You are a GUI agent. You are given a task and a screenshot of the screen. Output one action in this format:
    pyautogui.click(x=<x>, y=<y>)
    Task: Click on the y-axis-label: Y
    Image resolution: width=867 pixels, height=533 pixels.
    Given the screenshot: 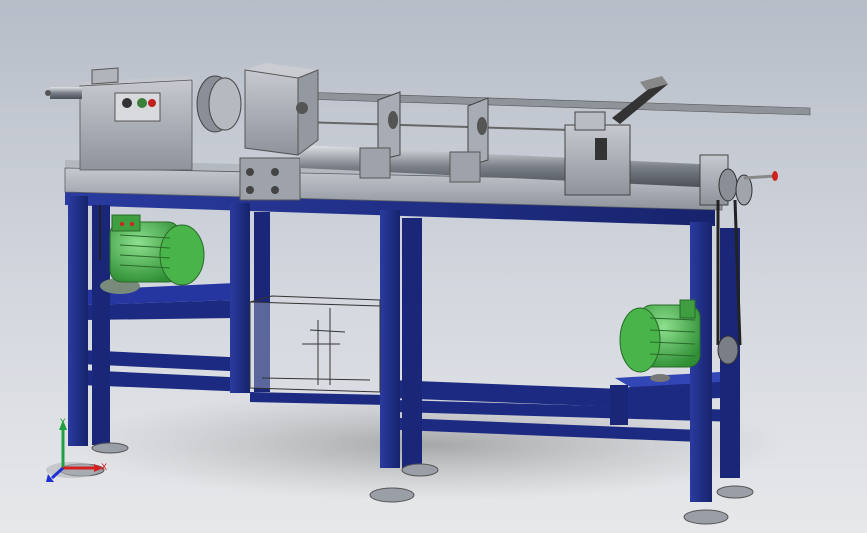 What is the action you would take?
    pyautogui.click(x=62, y=423)
    